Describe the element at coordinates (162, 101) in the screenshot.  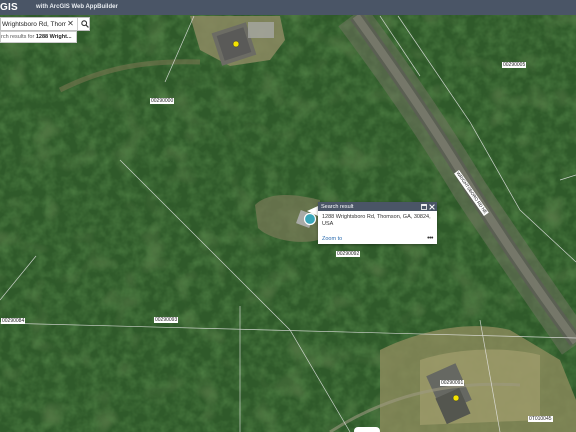
I see `parcel-label: 00290000` at that location.